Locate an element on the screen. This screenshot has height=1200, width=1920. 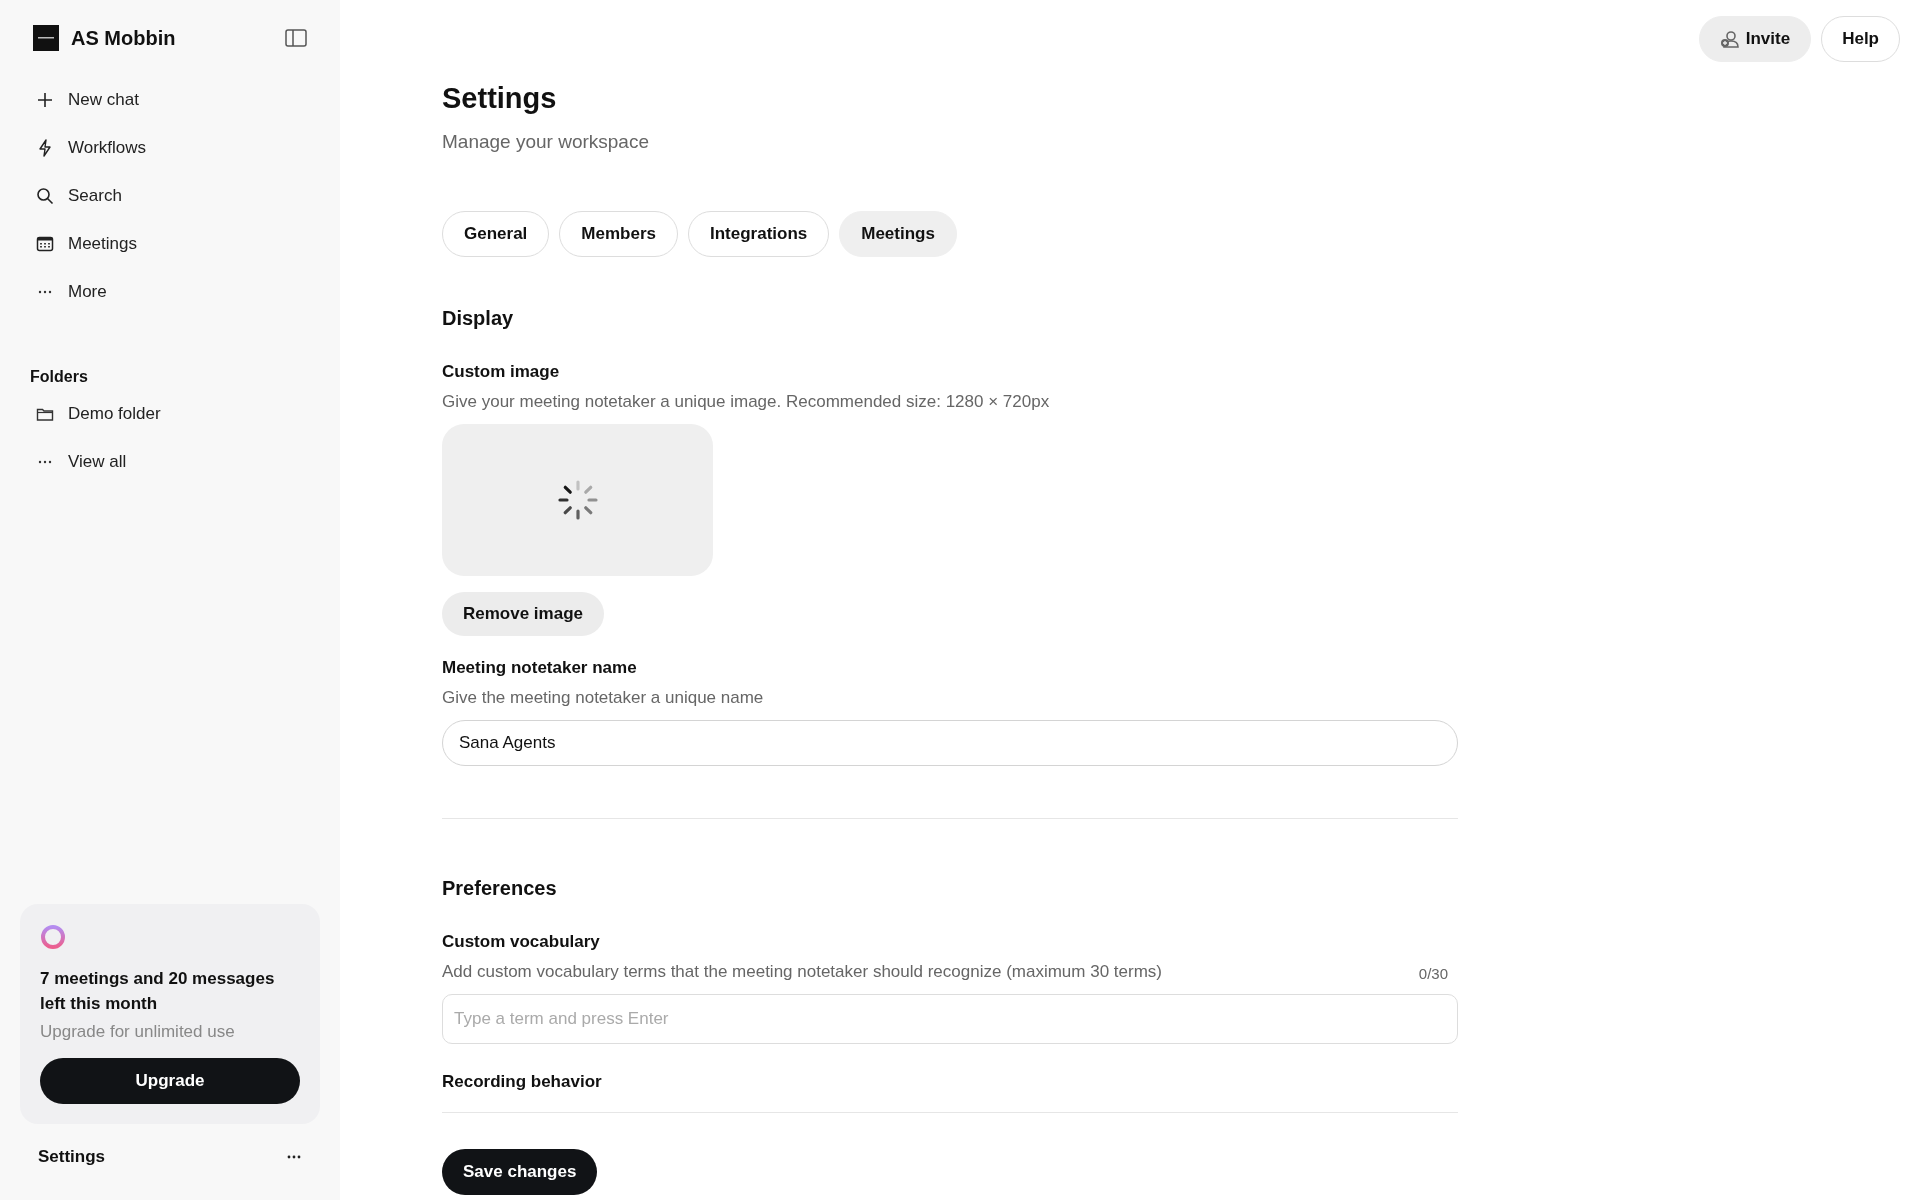
field-description: Give your meeting notetaker a unique image. Recommended size: 1280 × 720px is located at coordinates (746, 402).